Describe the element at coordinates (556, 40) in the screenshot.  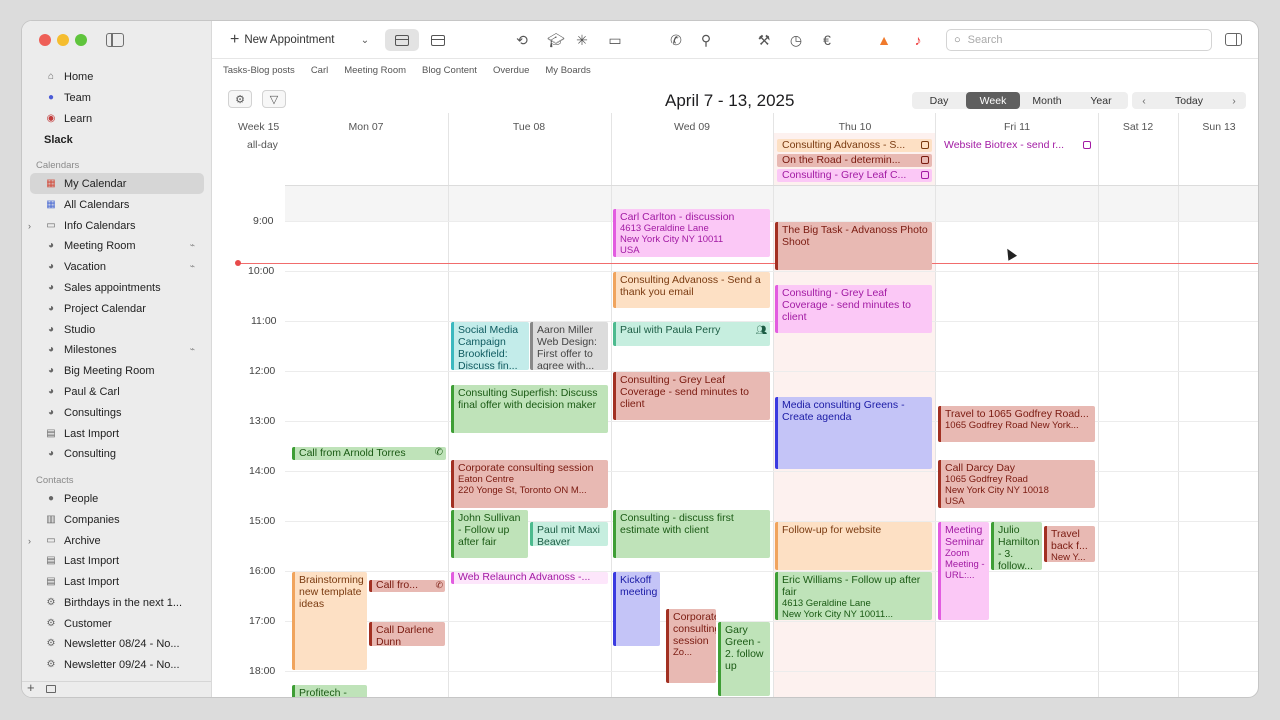
I see `graduation-cap-icon: 🎓︎` at that location.